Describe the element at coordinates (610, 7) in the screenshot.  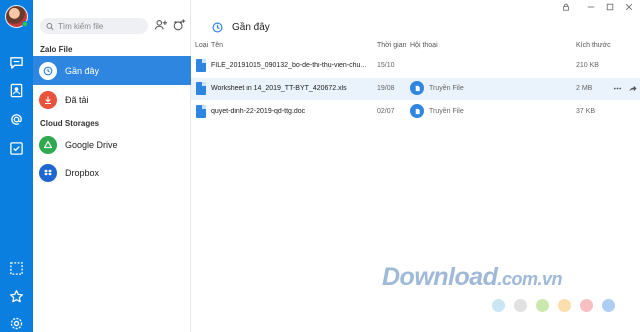
I see `maximize-icon` at that location.